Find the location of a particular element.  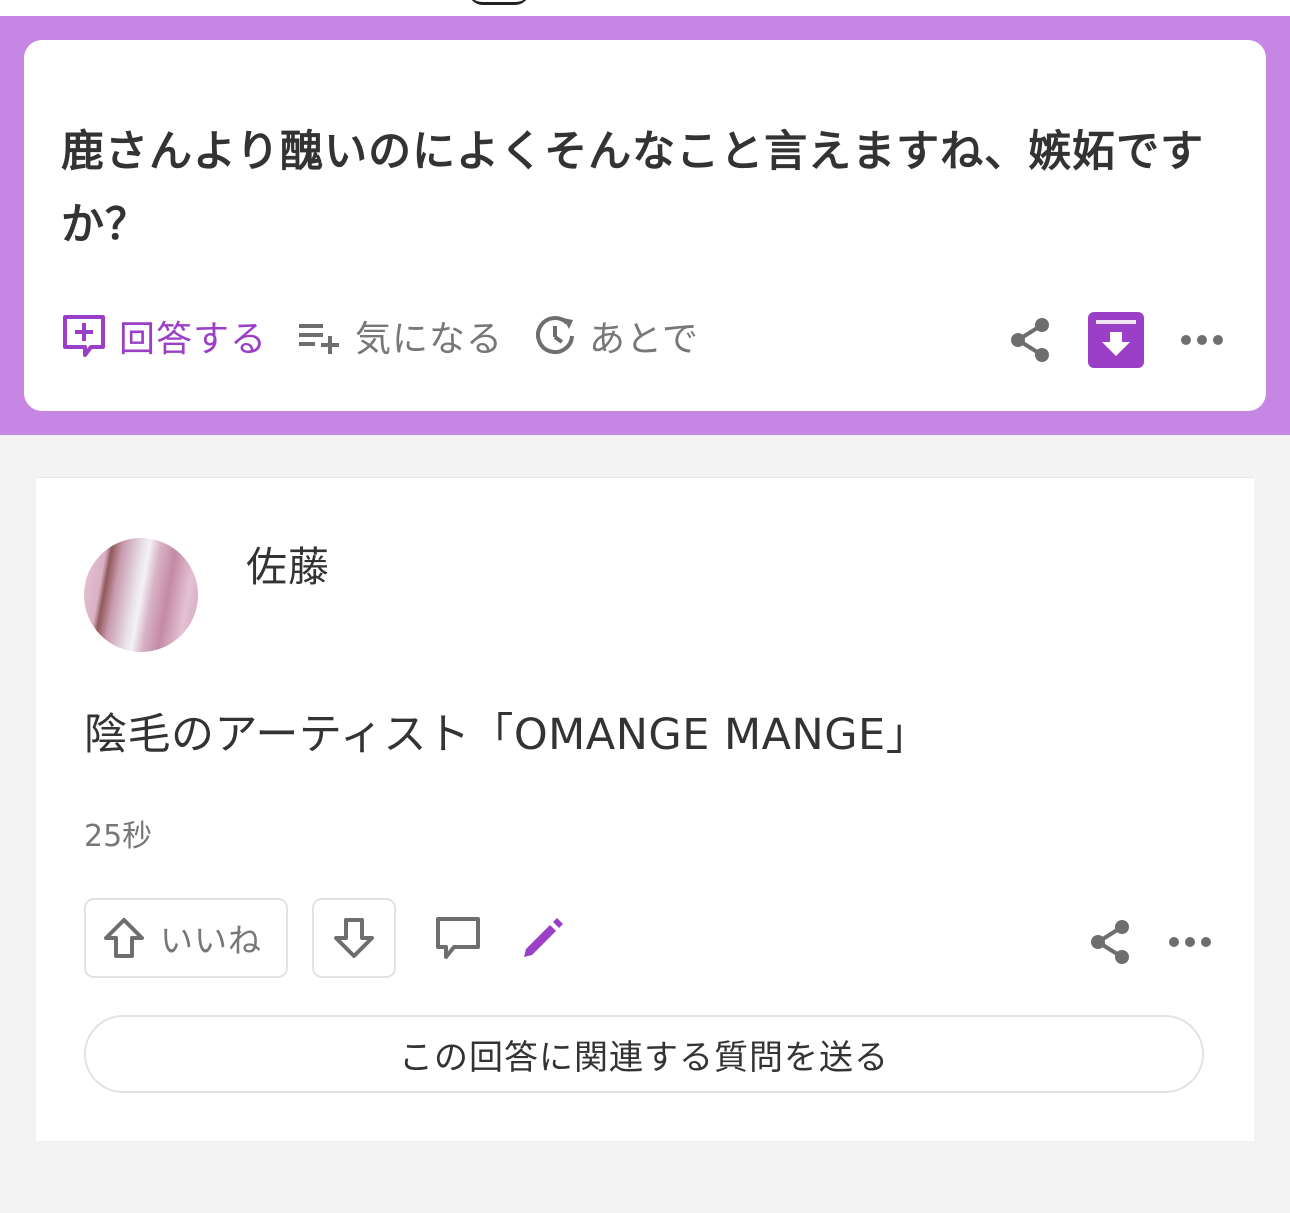

comment-button is located at coordinates (458, 938).